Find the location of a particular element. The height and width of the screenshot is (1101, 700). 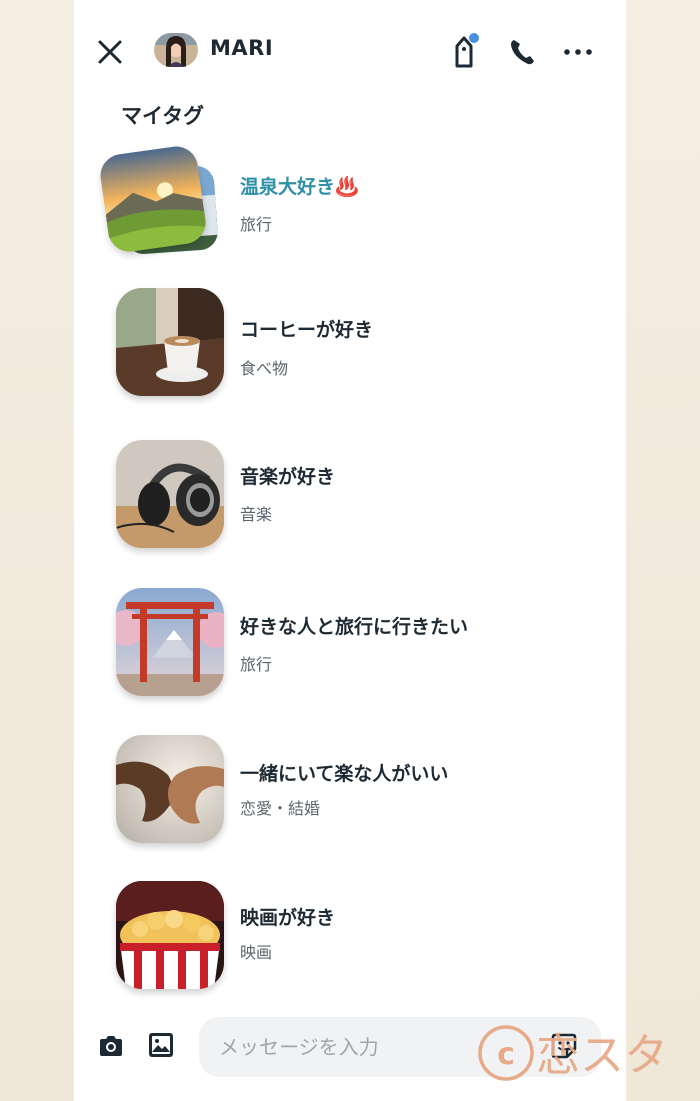

sticker-icon is located at coordinates (564, 1046).